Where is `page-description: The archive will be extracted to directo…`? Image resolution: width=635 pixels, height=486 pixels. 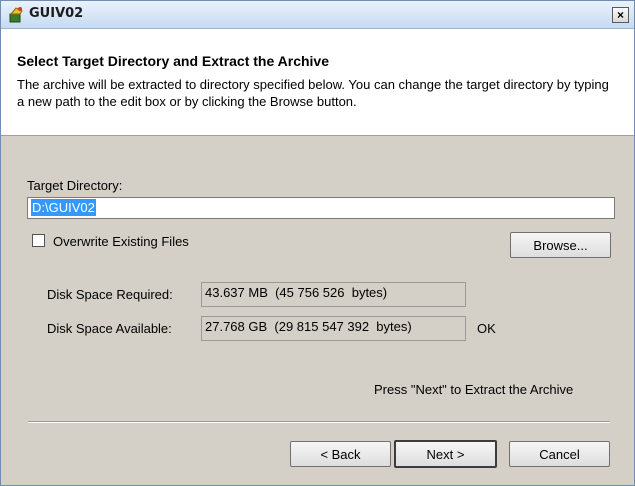
page-description: The archive will be extracted to directo… is located at coordinates (313, 93).